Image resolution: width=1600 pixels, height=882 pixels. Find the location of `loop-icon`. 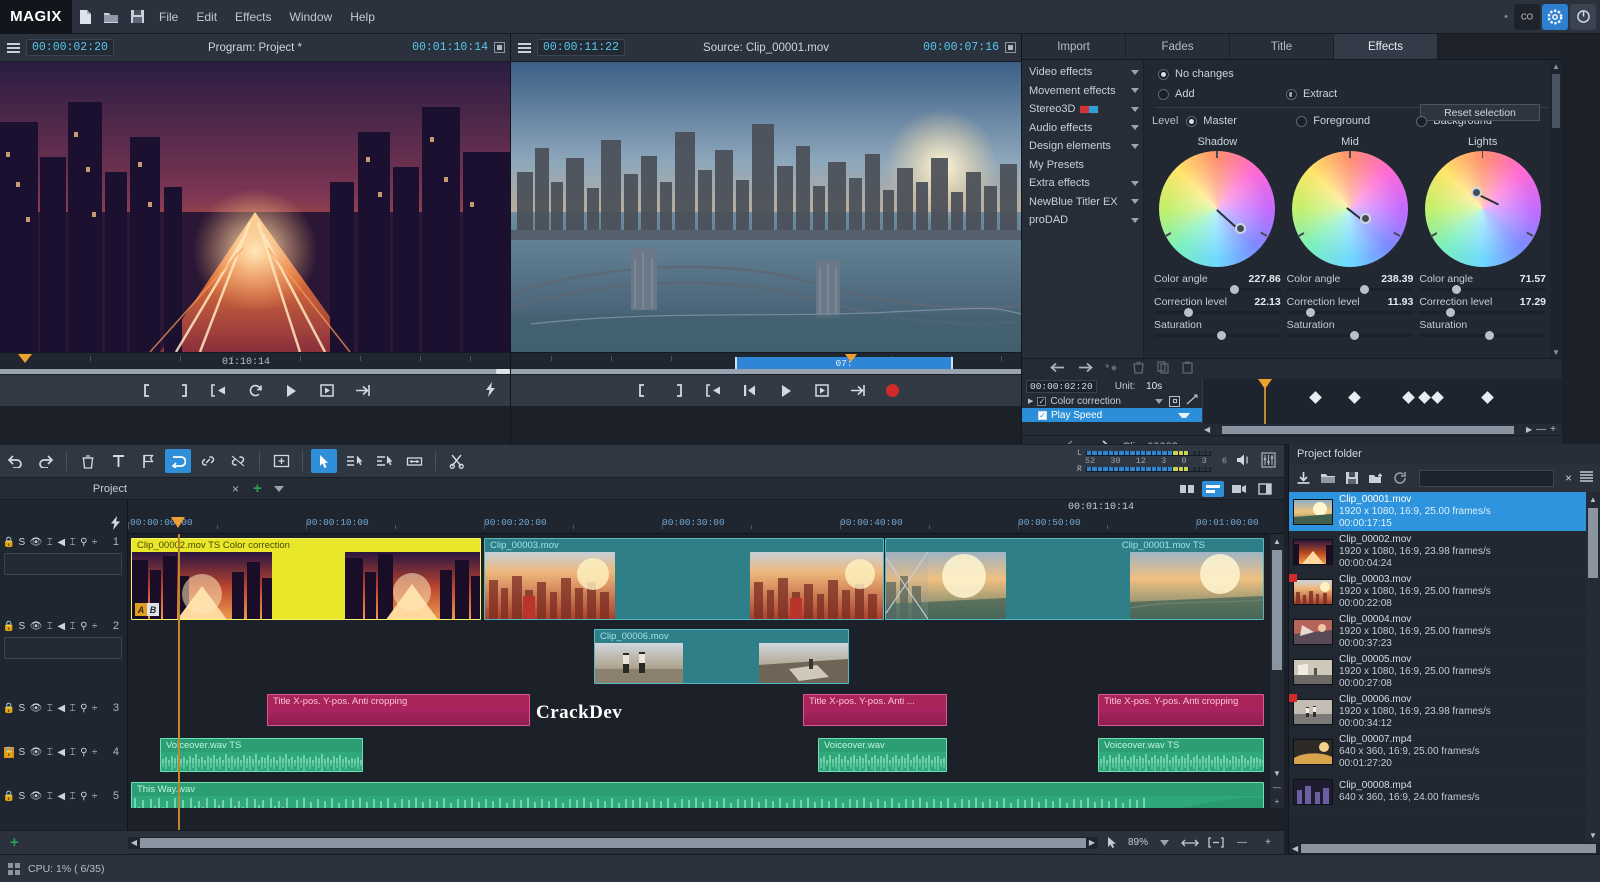

loop-icon is located at coordinates (178, 461).